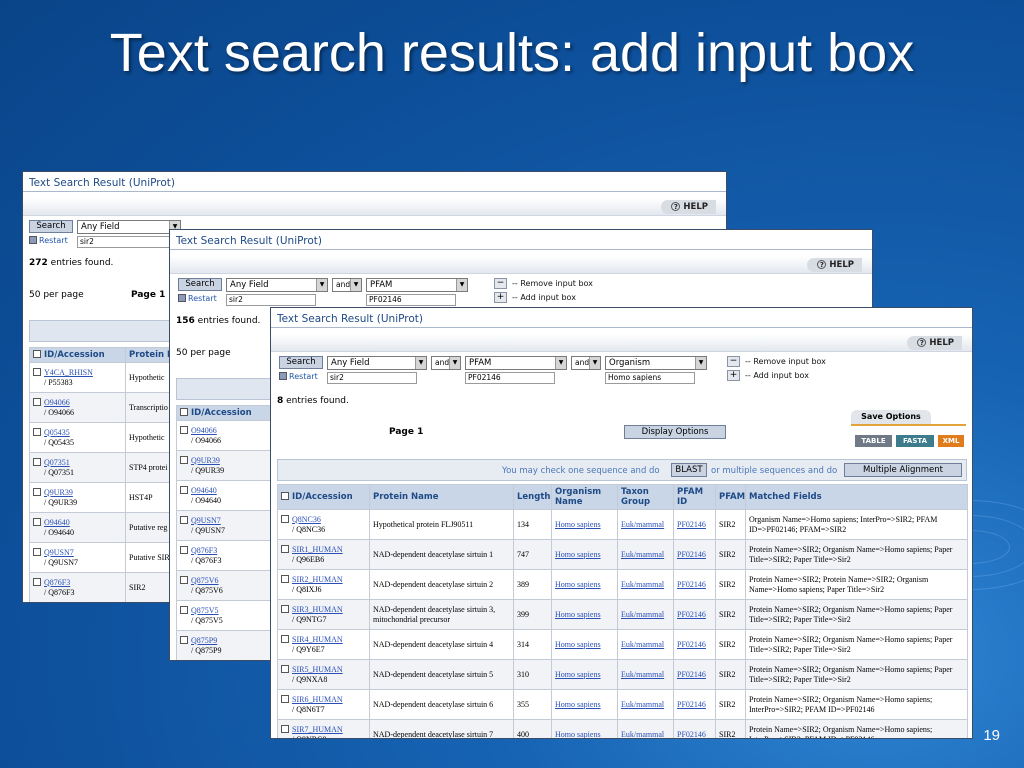 The height and width of the screenshot is (768, 1024). I want to click on accession-link: Q9USN7, so click(59, 552).